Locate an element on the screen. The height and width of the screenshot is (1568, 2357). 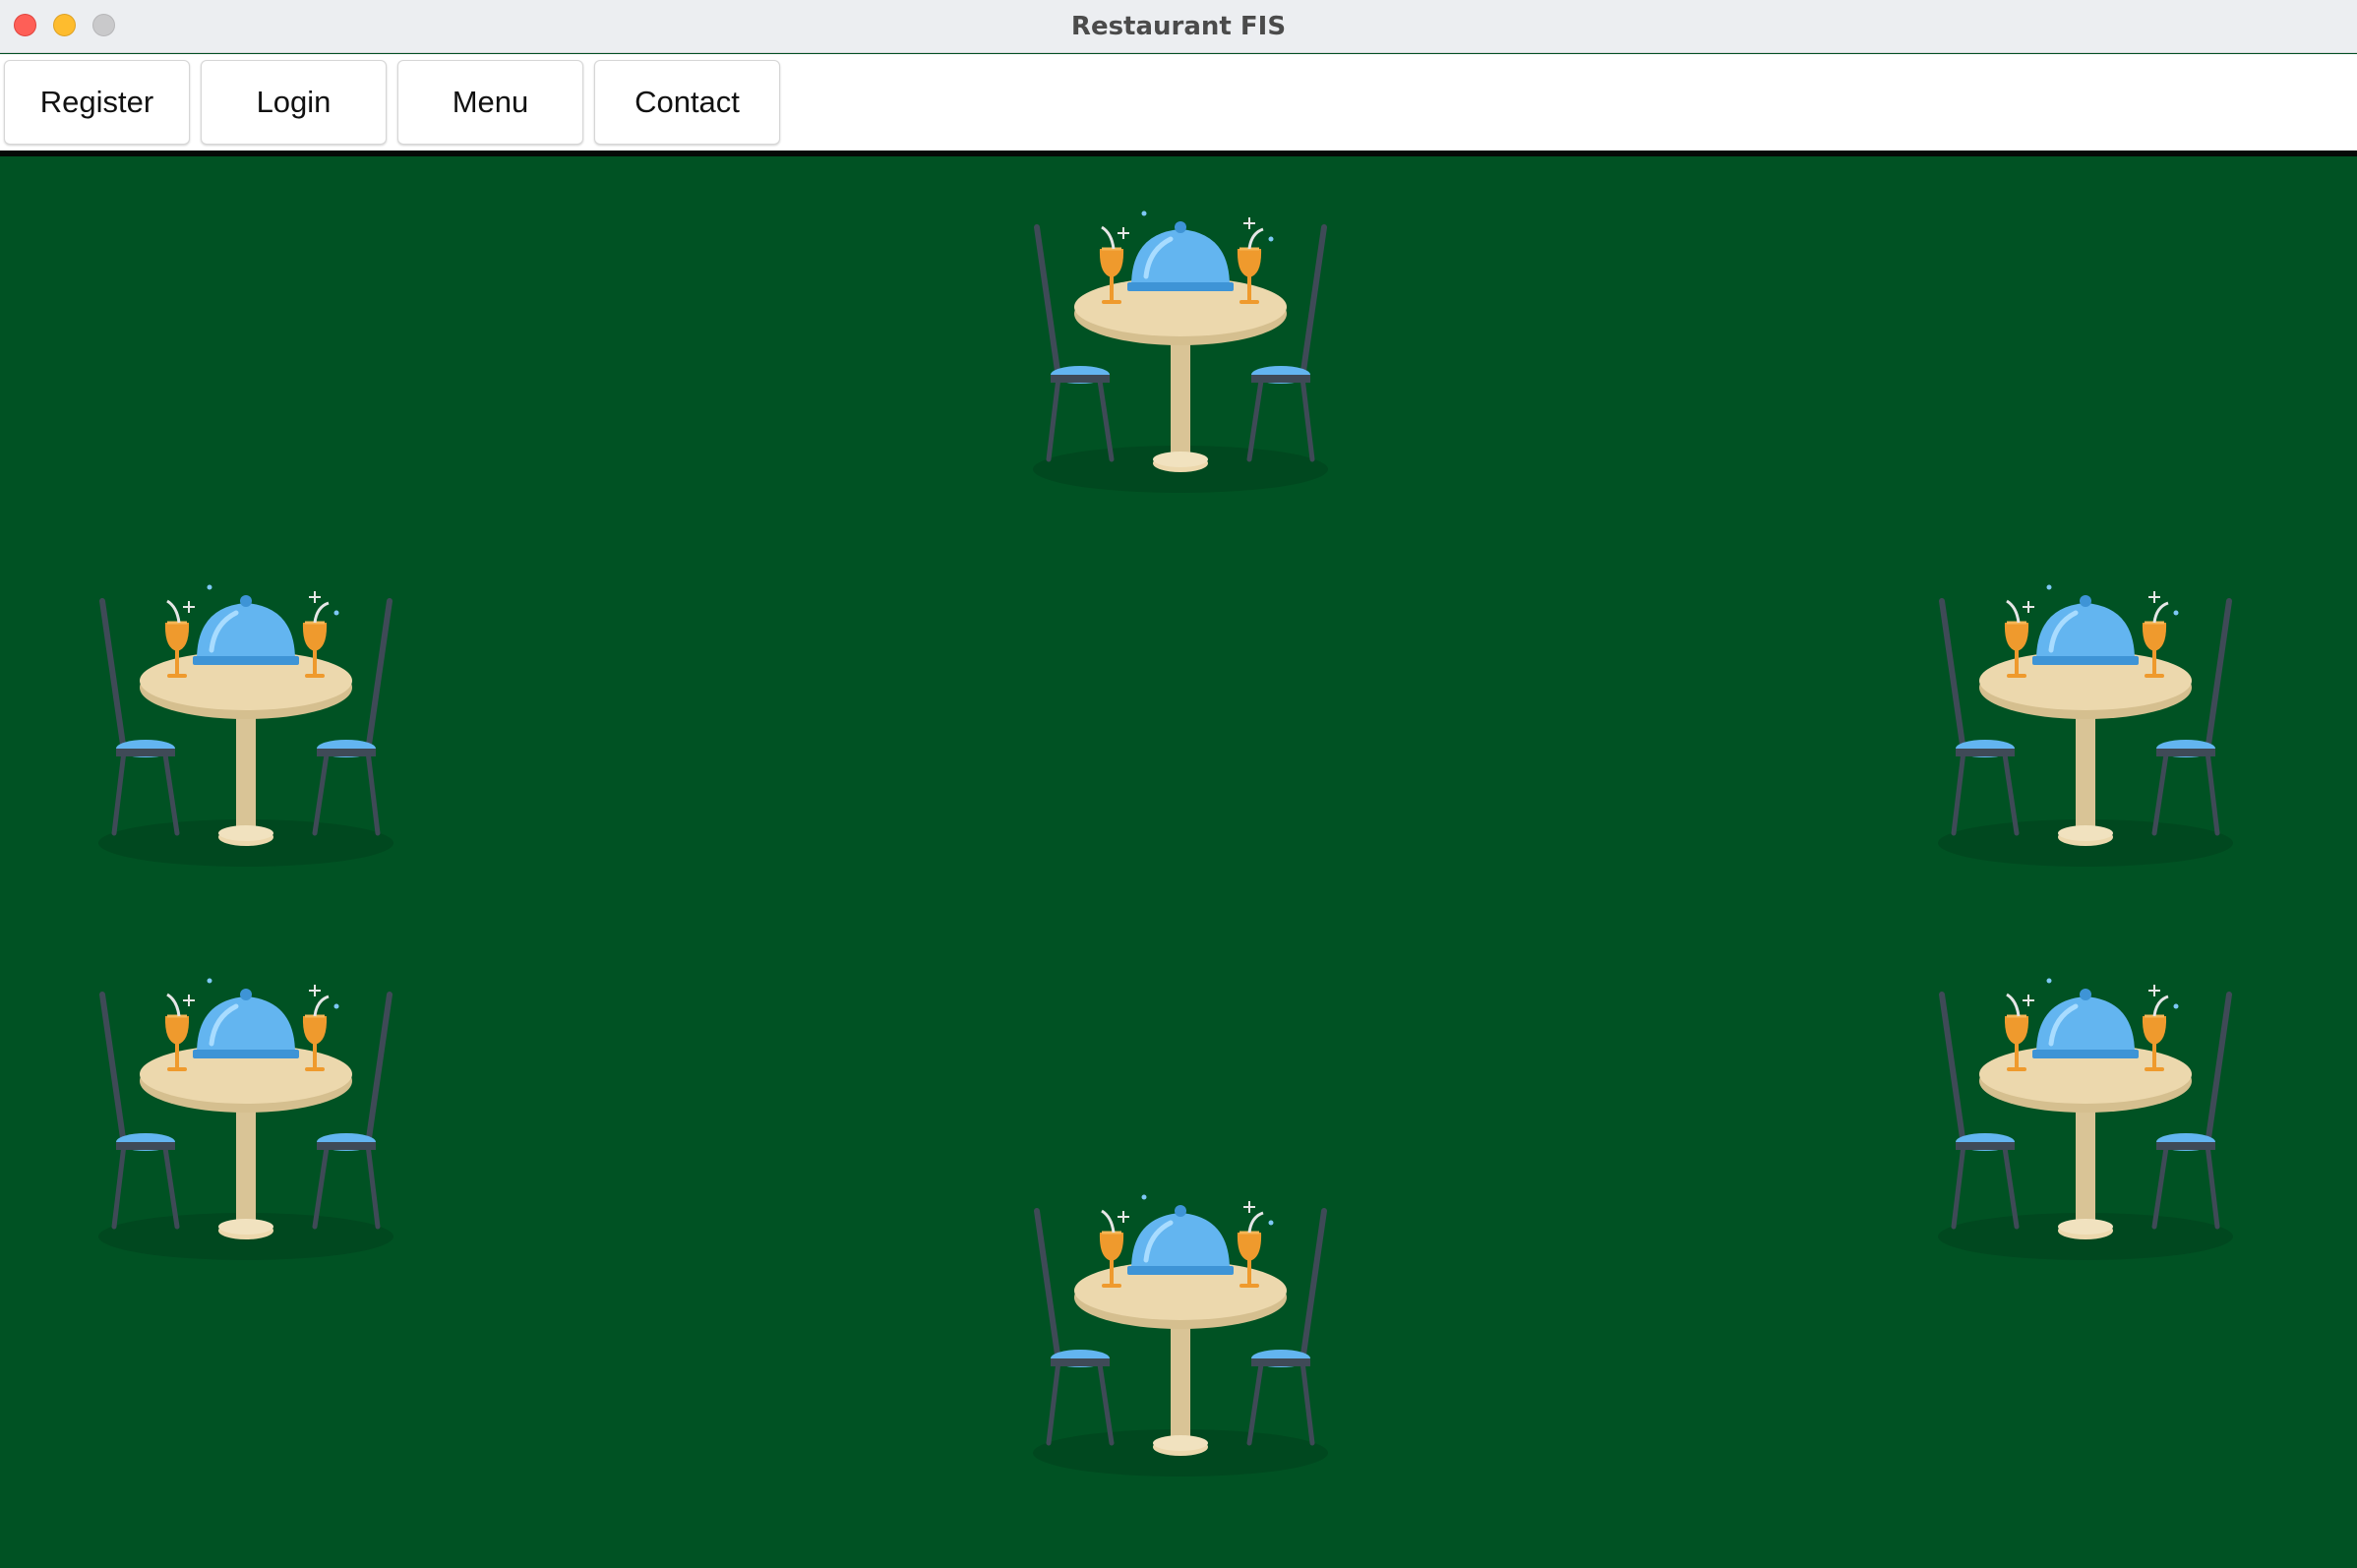
window-title: Restaurant FIS is located at coordinates (1178, 26).